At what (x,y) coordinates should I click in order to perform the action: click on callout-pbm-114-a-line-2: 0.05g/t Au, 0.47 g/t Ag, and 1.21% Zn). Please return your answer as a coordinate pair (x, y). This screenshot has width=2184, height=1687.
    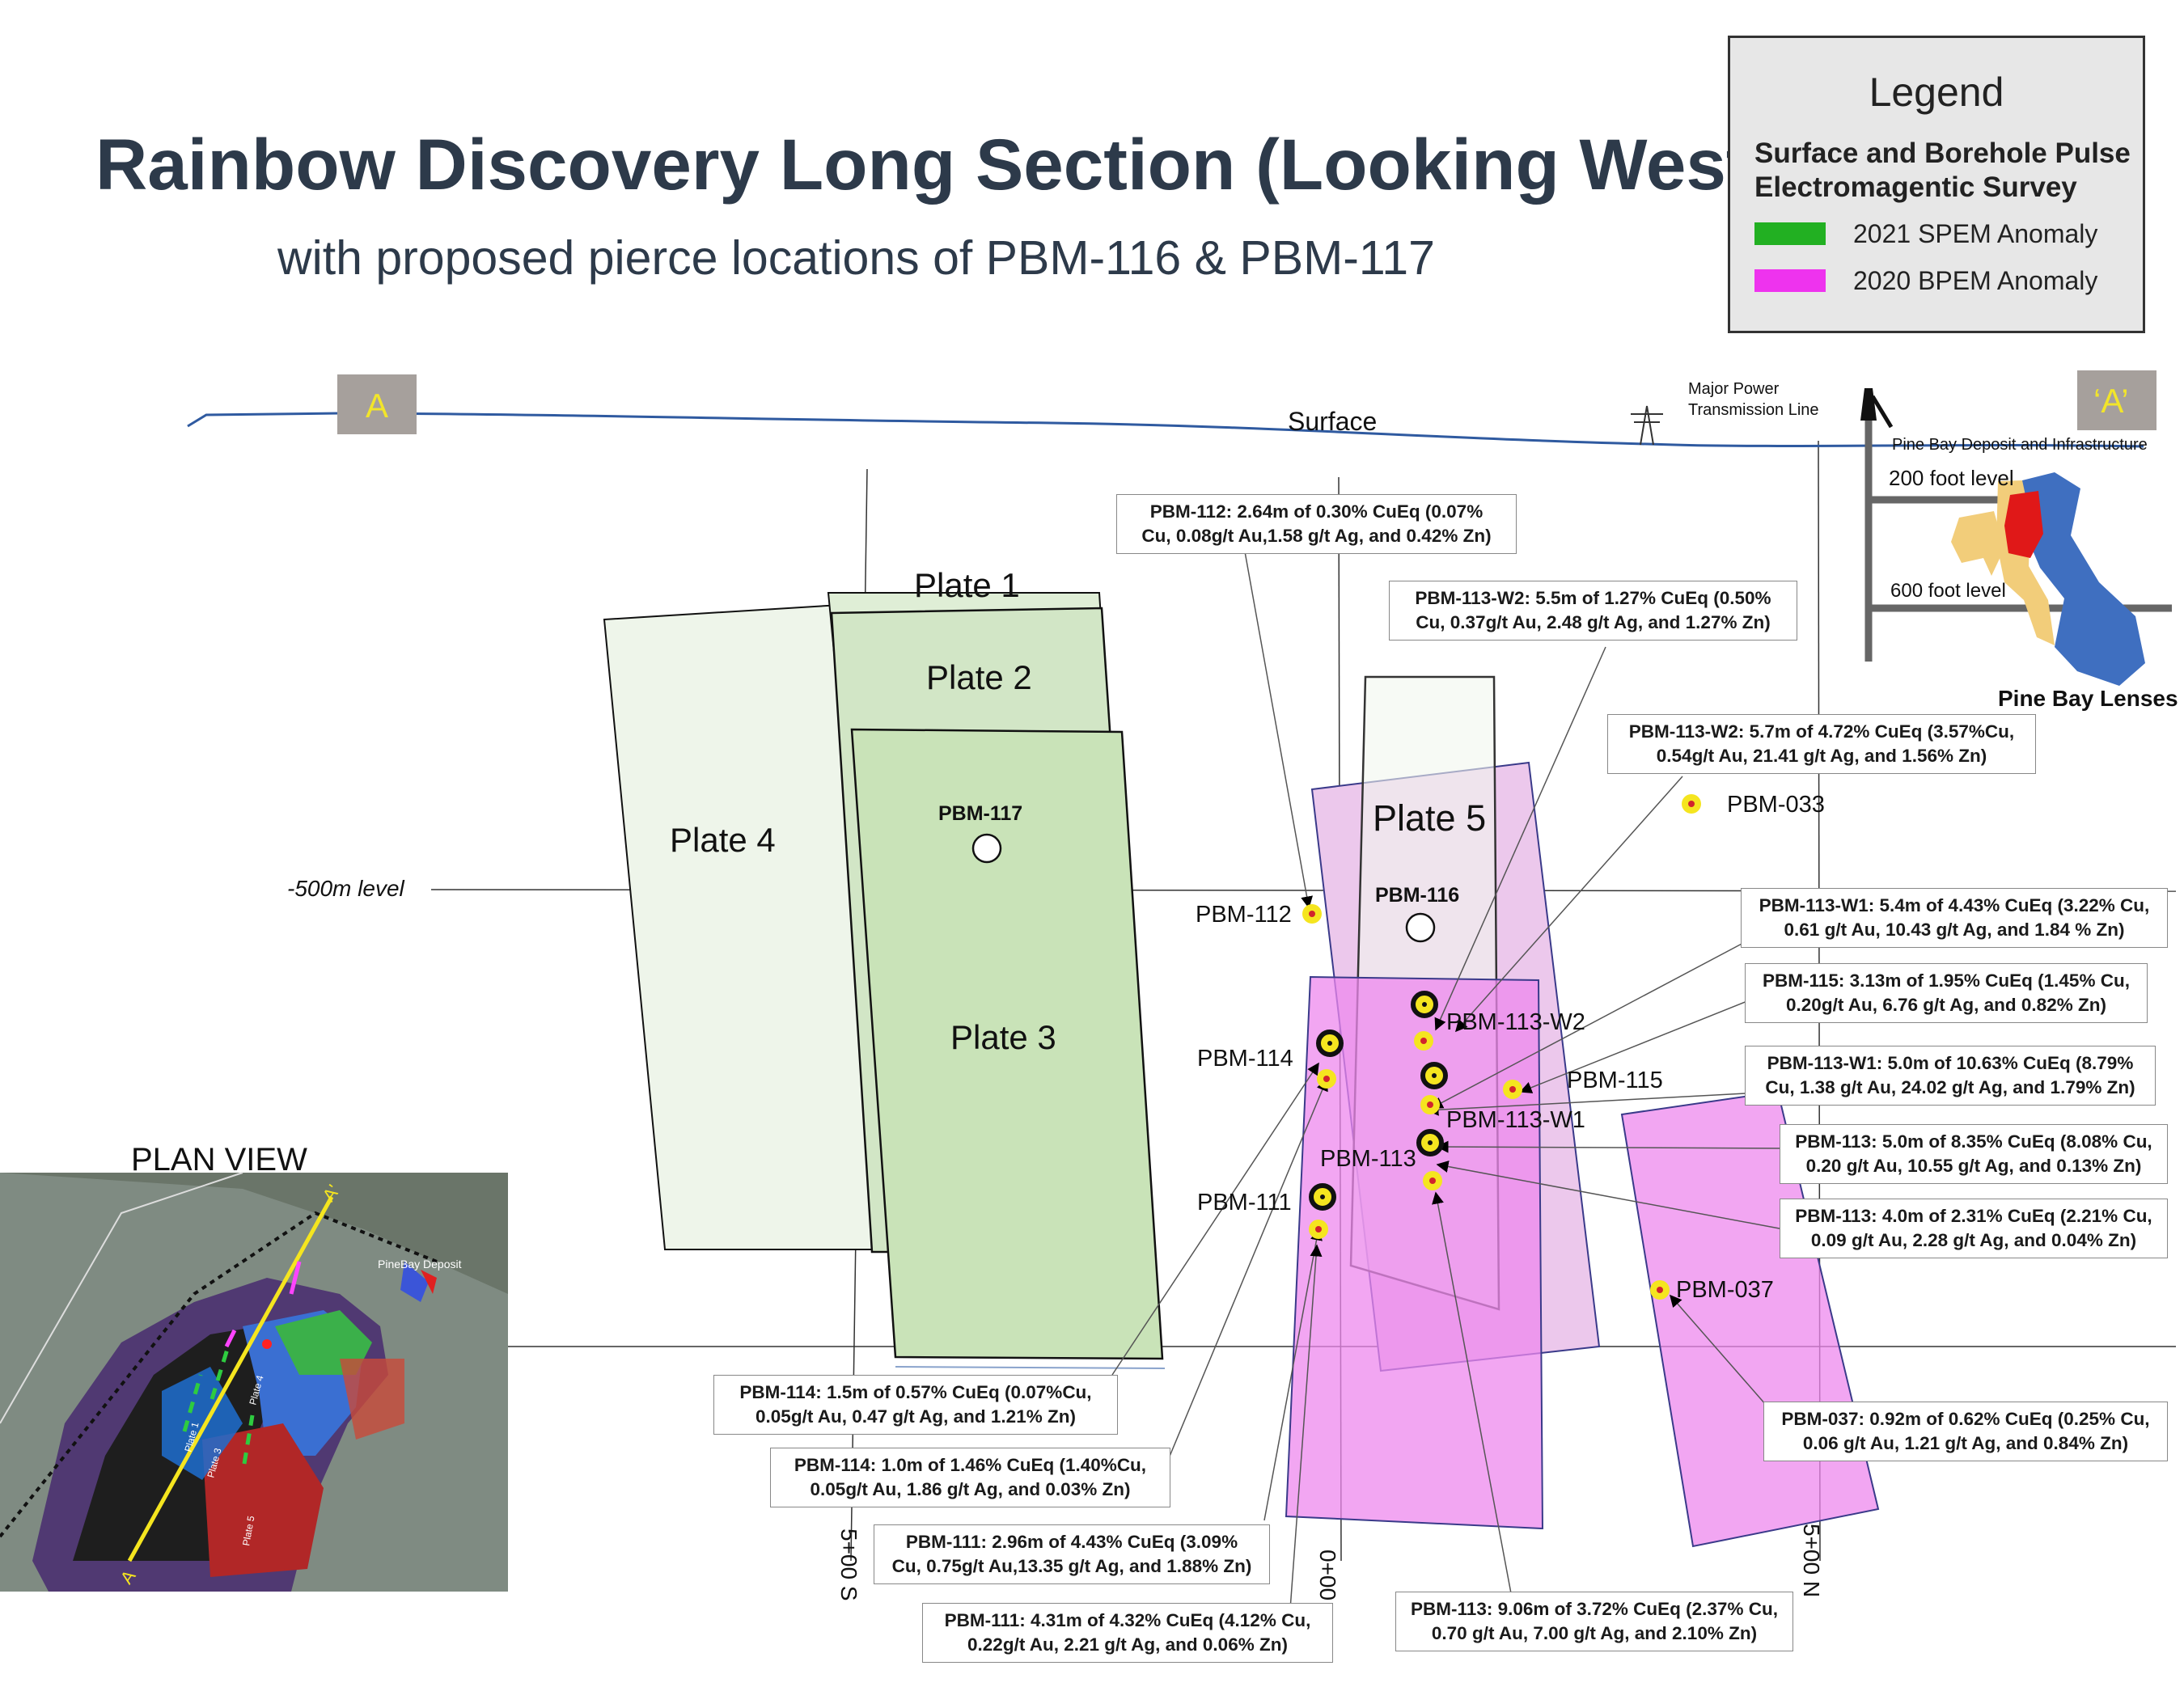
    Looking at the image, I should click on (916, 1416).